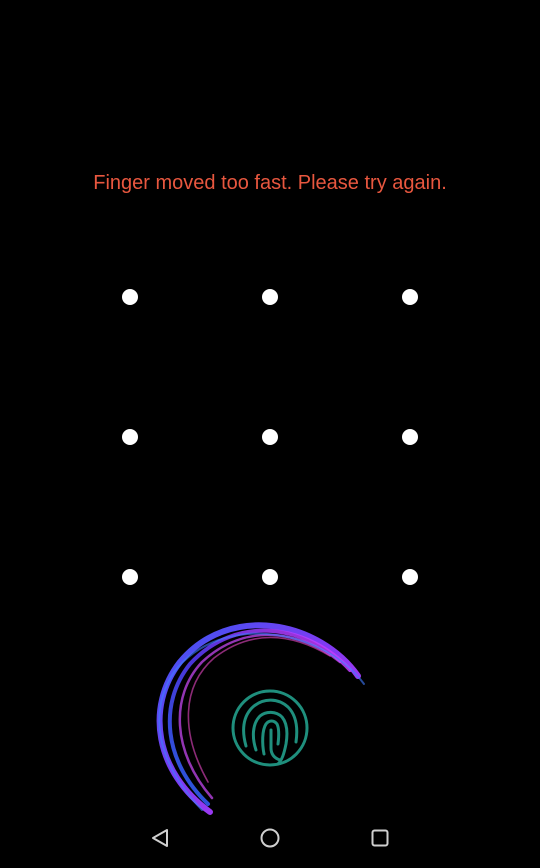 The width and height of the screenshot is (540, 868). I want to click on navigation-bar, so click(270, 838).